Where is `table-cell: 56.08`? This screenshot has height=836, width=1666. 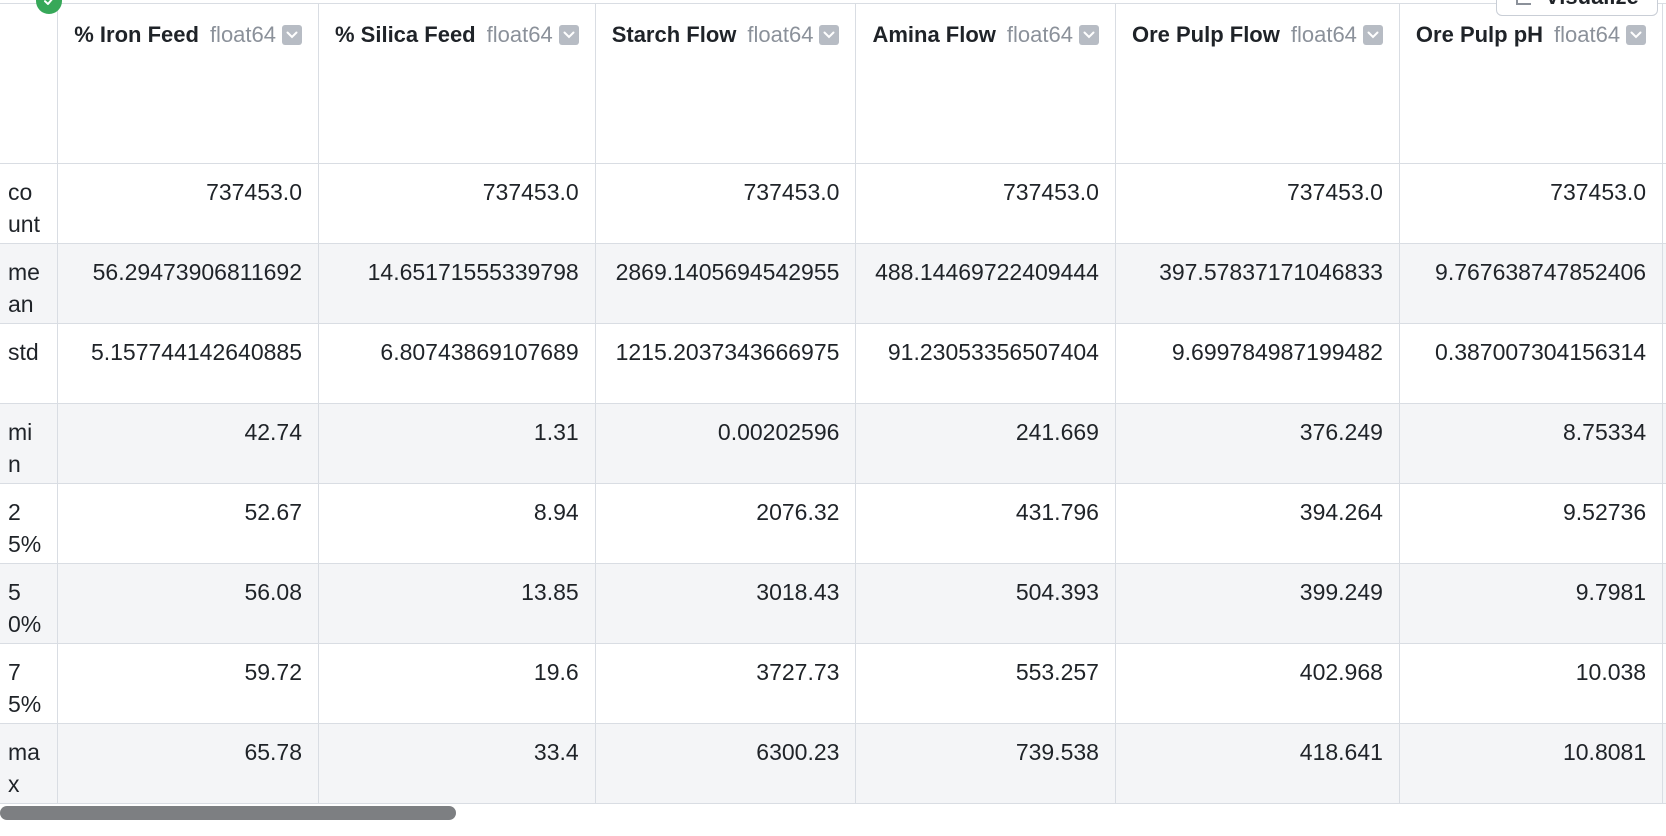
table-cell: 56.08 is located at coordinates (188, 603).